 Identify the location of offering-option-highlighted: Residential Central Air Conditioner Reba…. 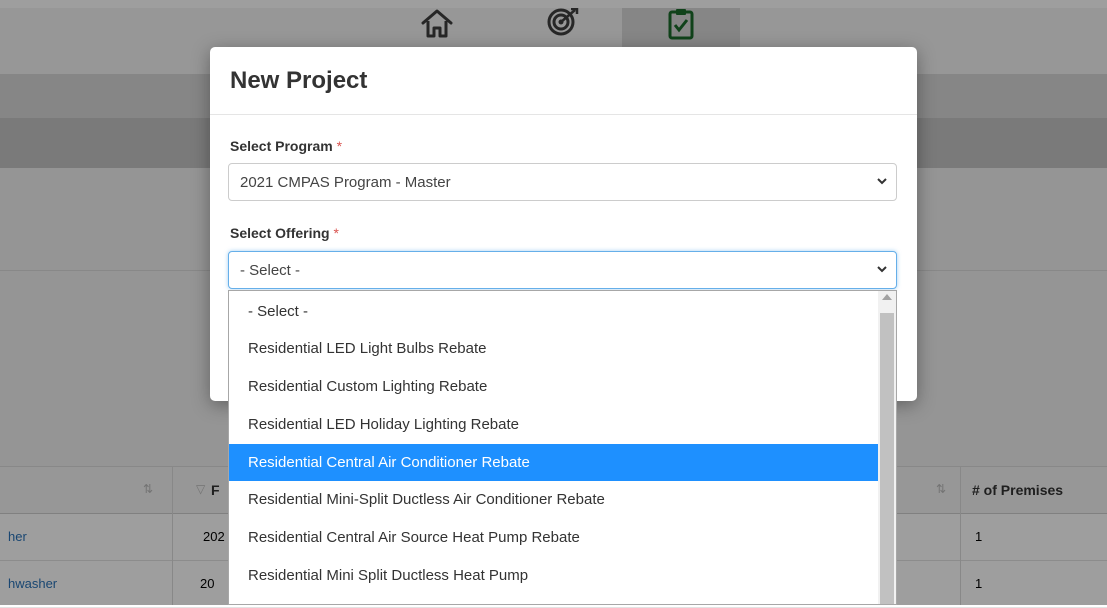
(554, 462).